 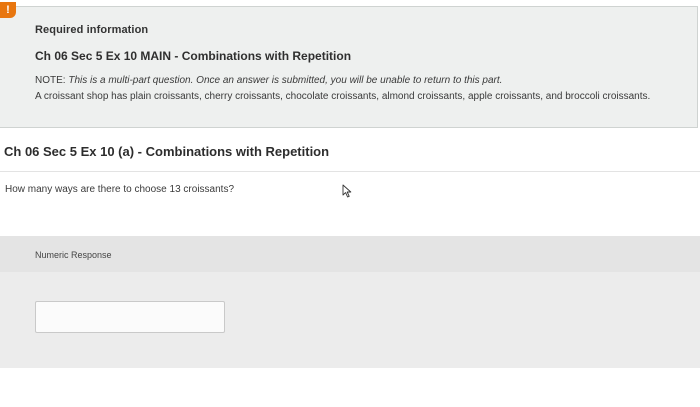 What do you see at coordinates (92, 30) in the screenshot?
I see `required-information-heading: Required information` at bounding box center [92, 30].